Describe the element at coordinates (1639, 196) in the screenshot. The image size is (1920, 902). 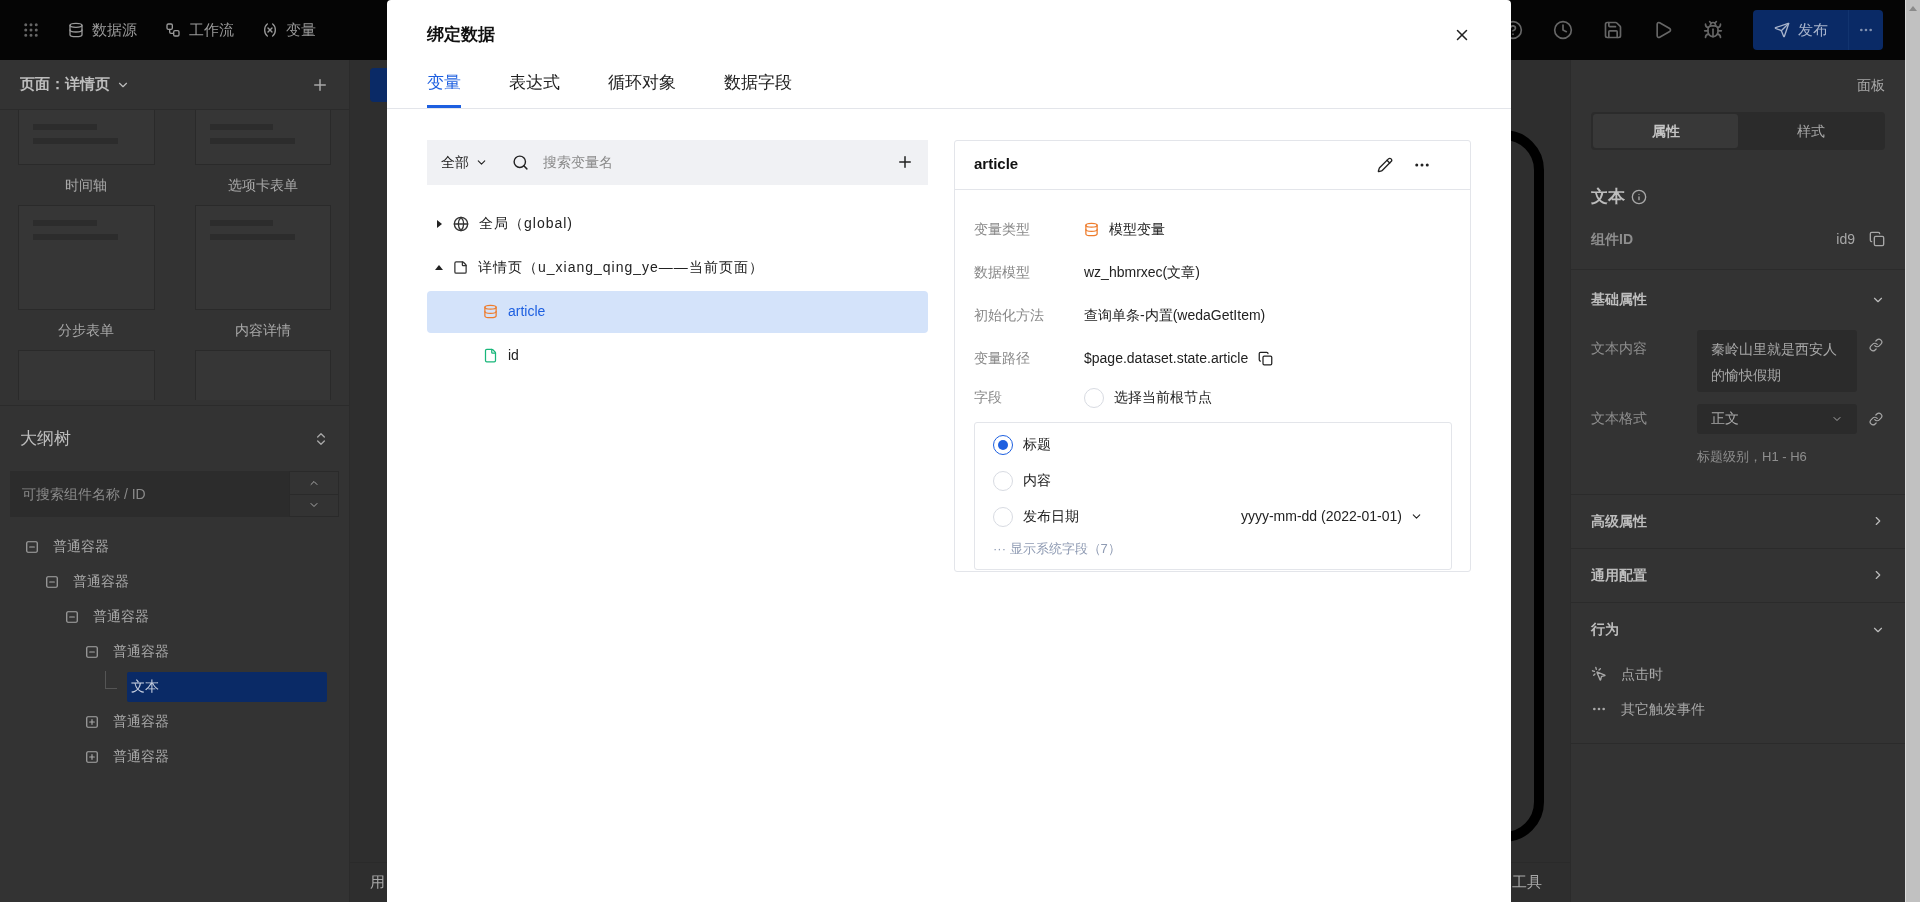
I see `info-icon` at that location.